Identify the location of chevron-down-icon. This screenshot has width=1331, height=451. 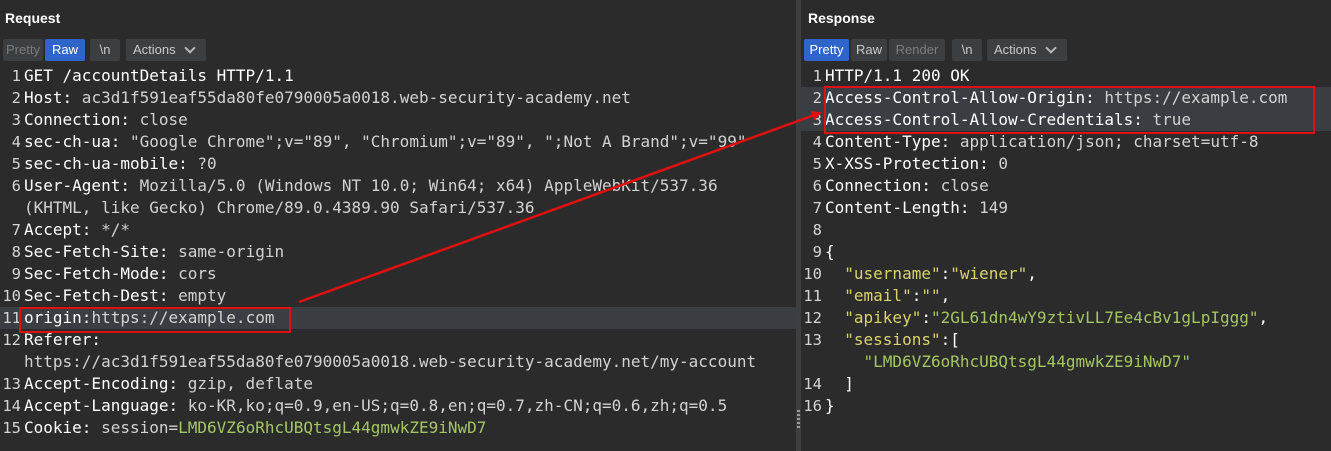
(190, 48).